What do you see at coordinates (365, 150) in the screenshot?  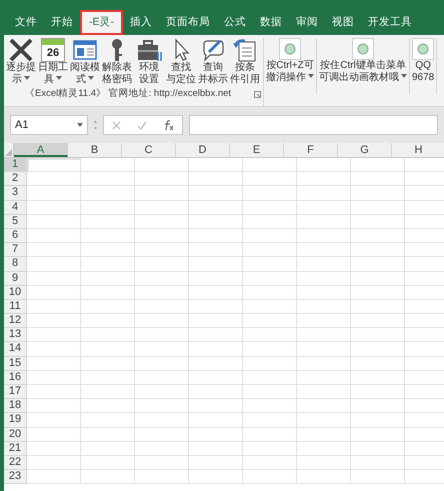 I see `column-header: G` at bounding box center [365, 150].